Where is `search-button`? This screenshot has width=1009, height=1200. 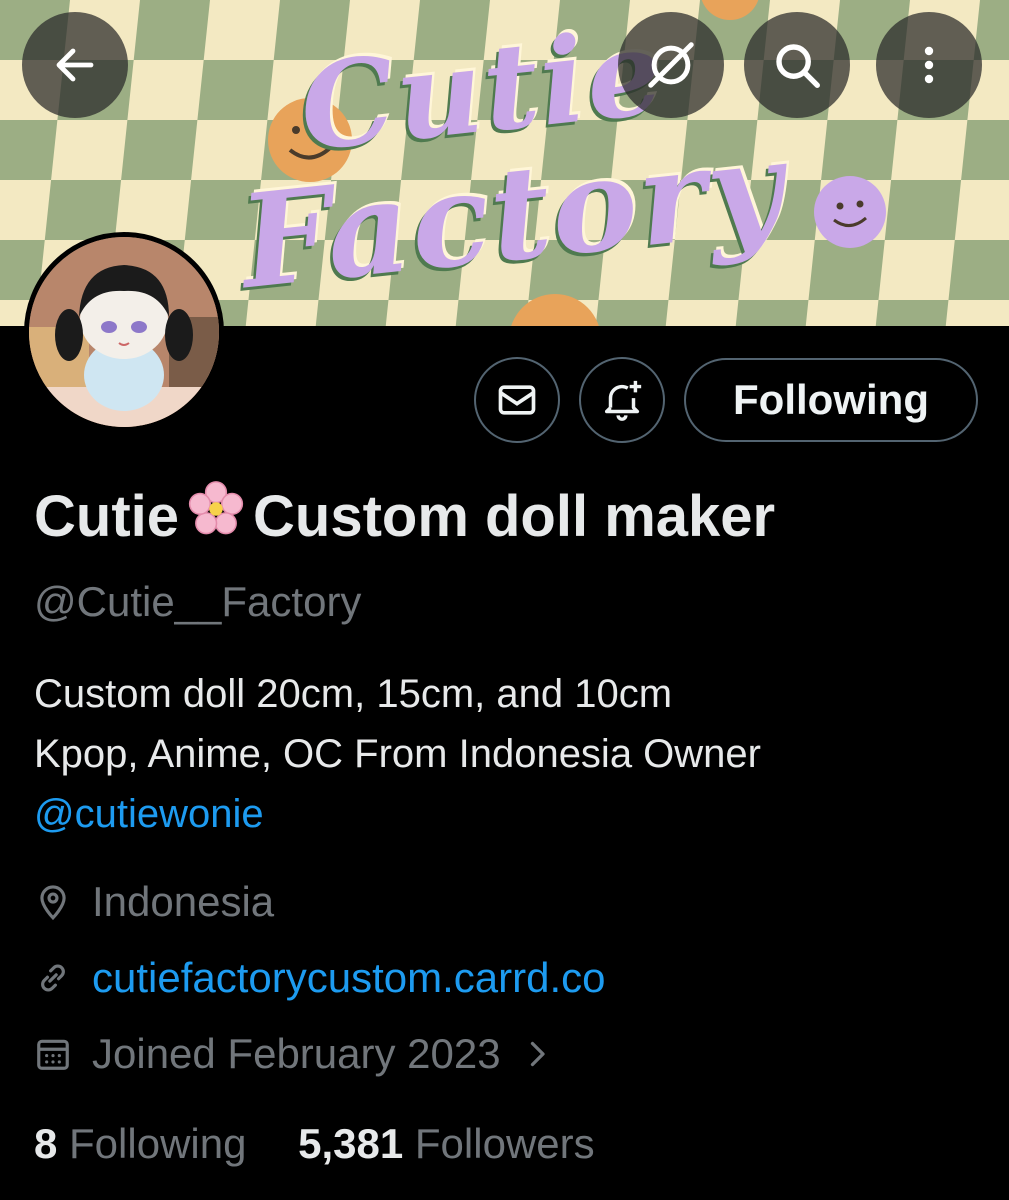 search-button is located at coordinates (797, 65).